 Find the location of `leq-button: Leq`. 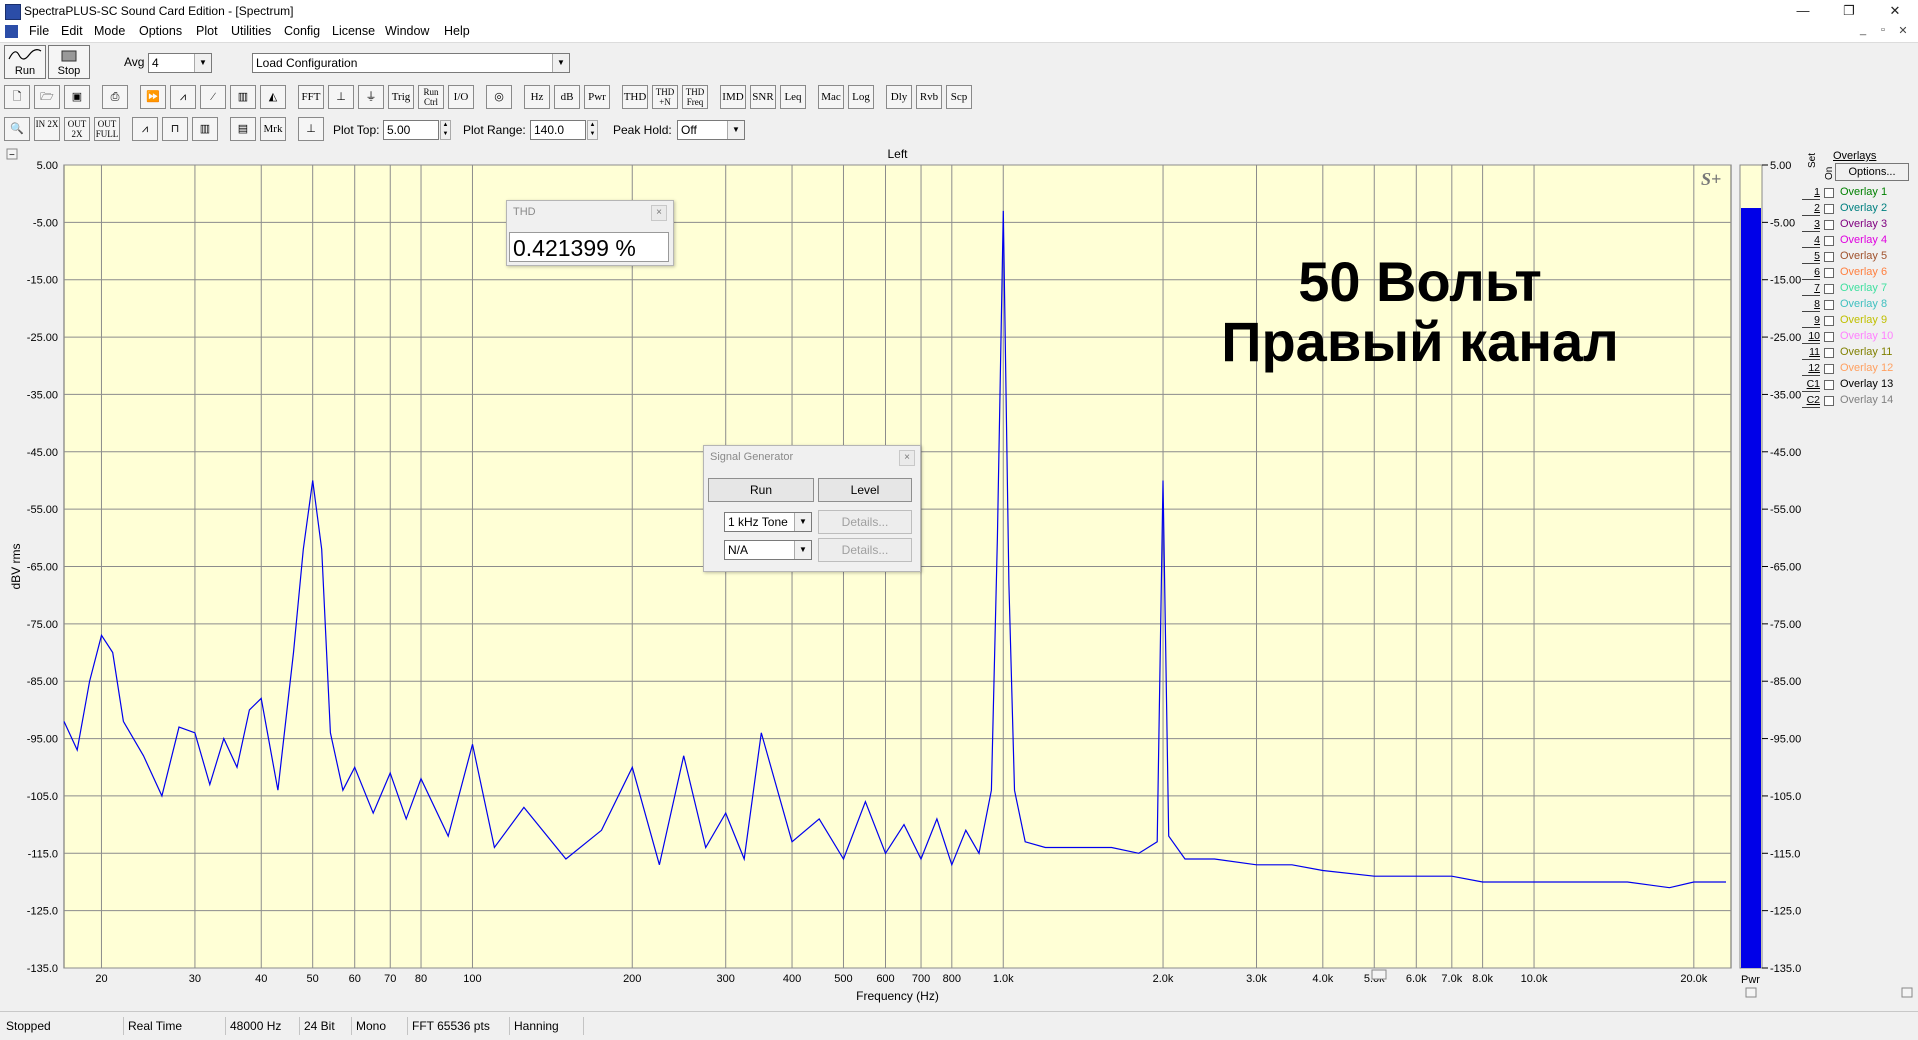

leq-button: Leq is located at coordinates (793, 97).